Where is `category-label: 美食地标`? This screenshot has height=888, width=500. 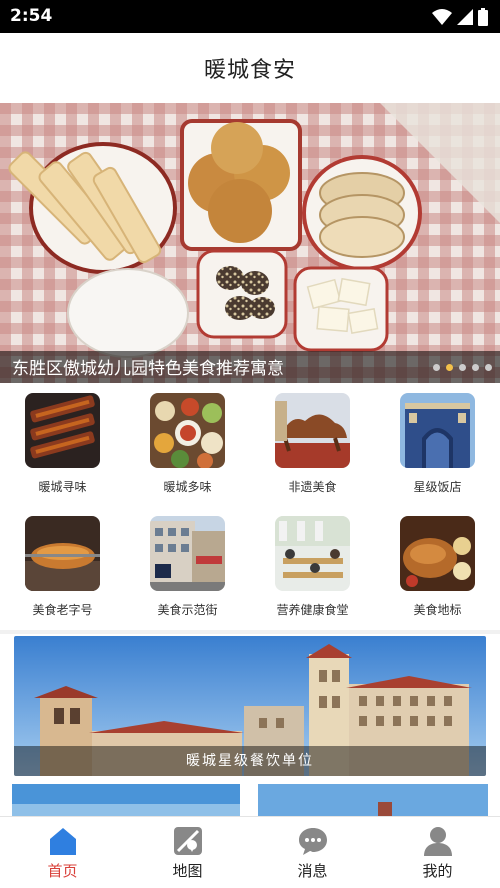
category-label: 美食地标 is located at coordinates (437, 610).